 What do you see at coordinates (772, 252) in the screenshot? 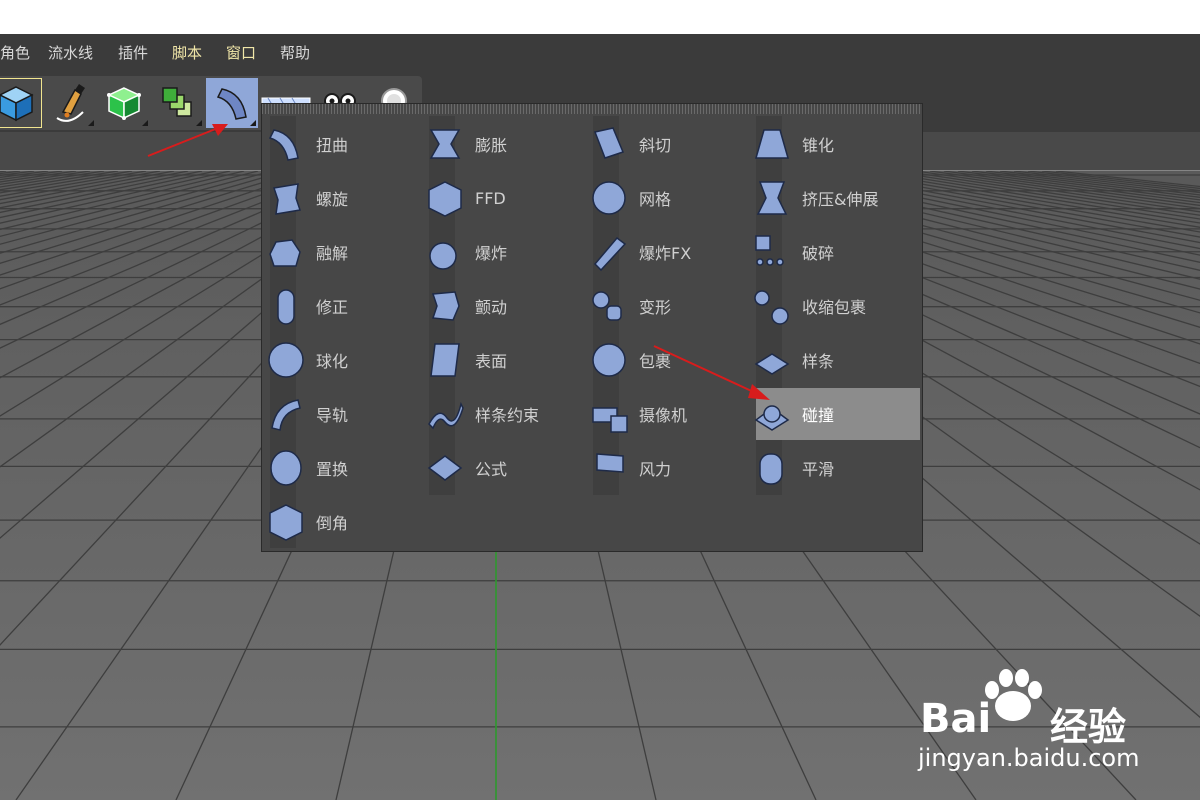
I see `shatter-icon` at bounding box center [772, 252].